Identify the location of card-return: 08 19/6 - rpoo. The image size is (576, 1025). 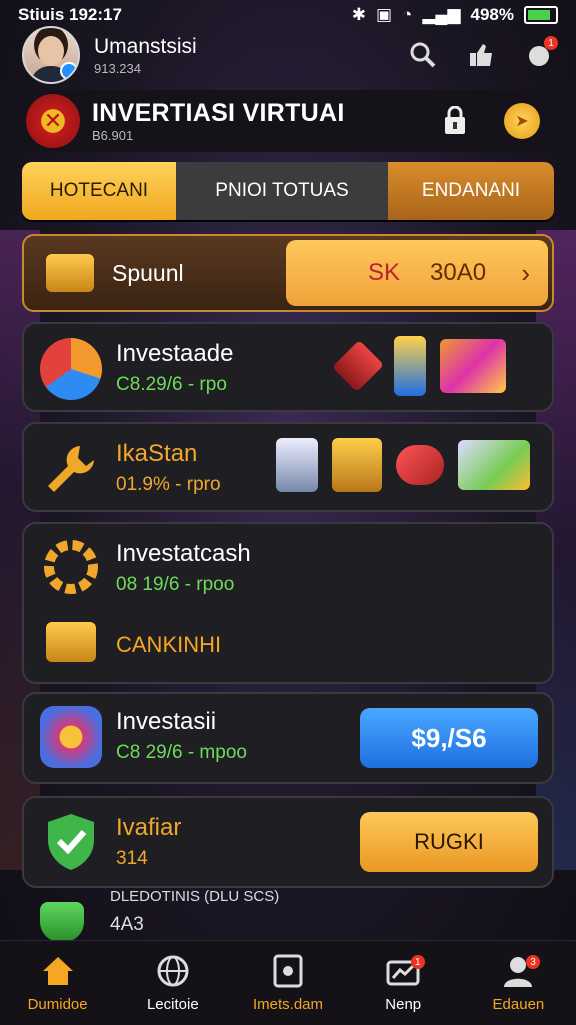
(175, 584).